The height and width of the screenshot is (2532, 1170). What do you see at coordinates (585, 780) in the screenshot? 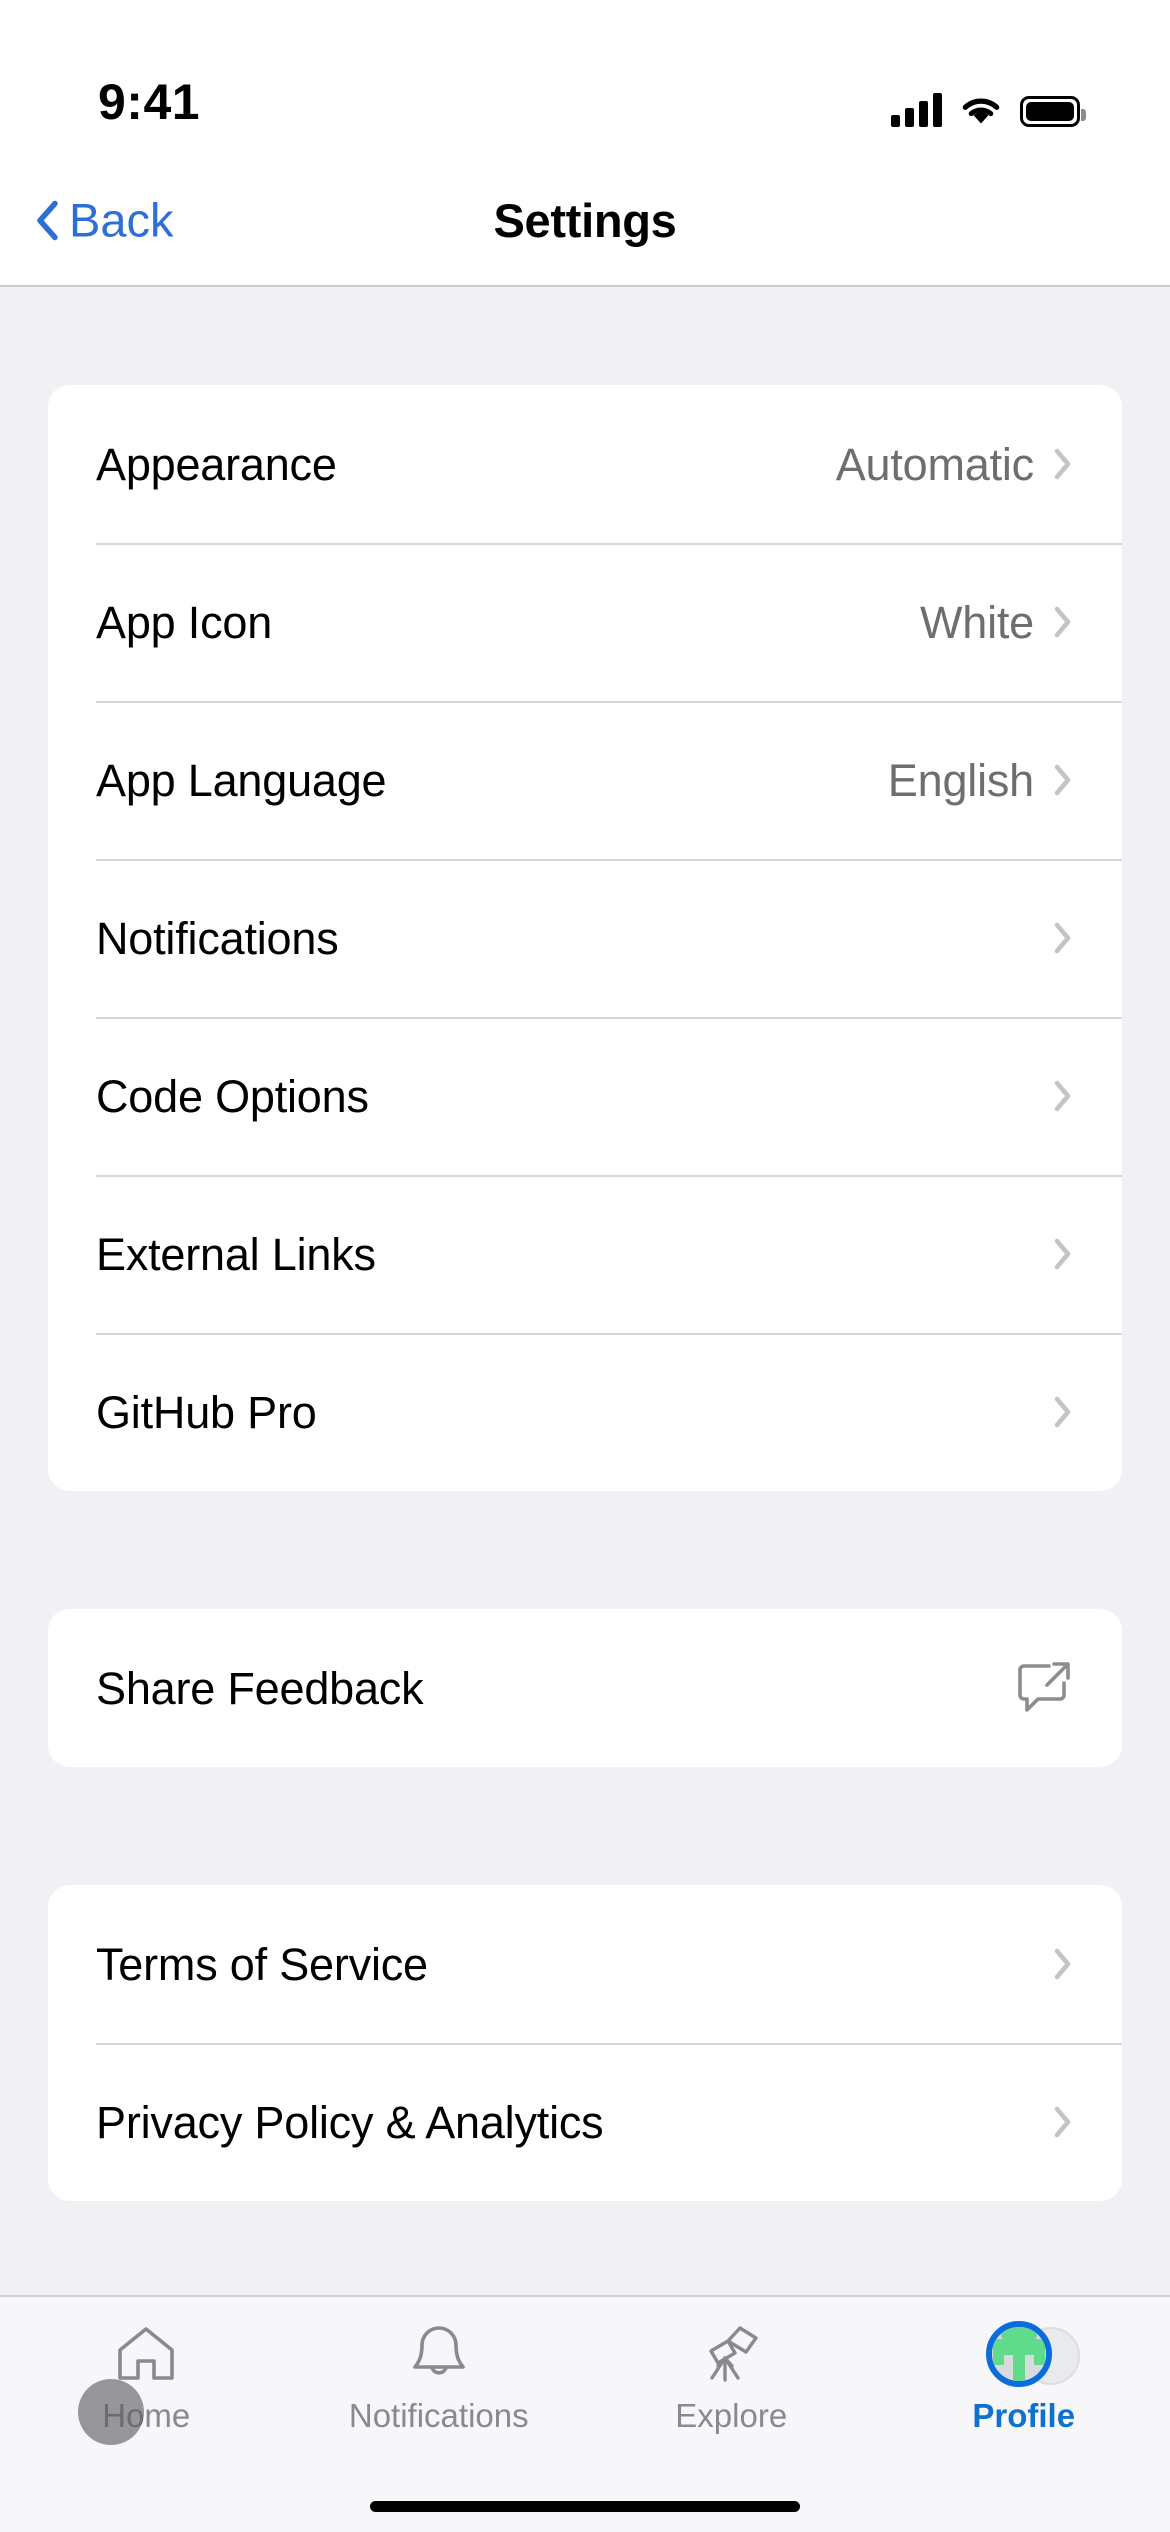
I see `settings-row-app-language: App Language English` at bounding box center [585, 780].